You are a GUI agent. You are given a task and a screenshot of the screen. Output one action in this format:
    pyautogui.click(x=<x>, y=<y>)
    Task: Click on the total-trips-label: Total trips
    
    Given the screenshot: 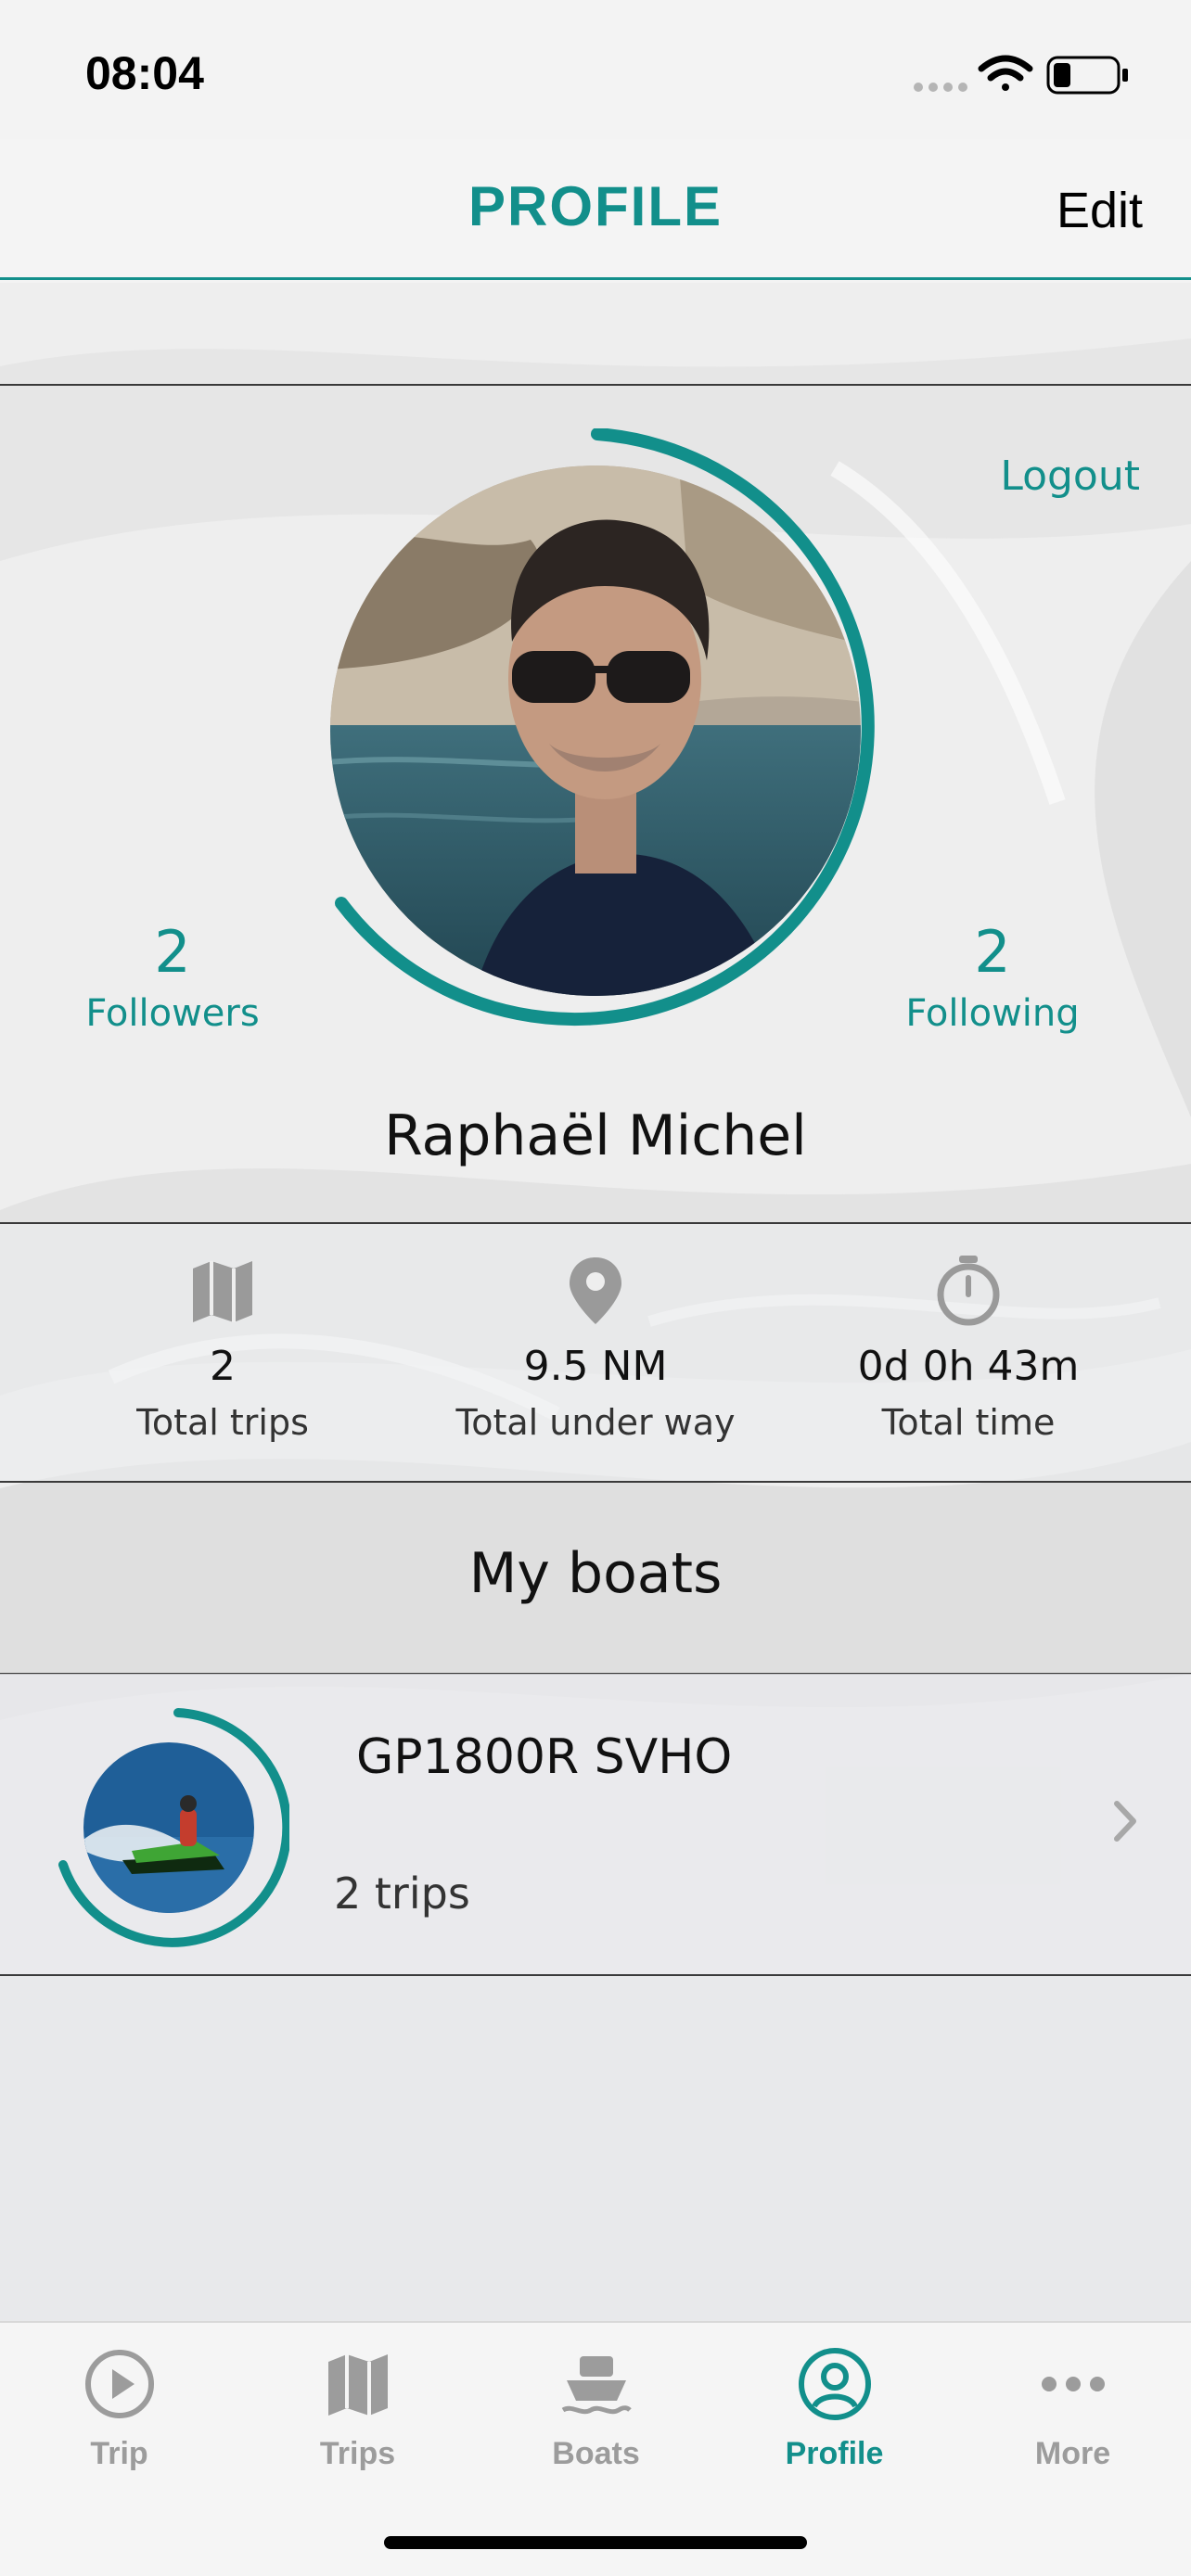 What is the action you would take?
    pyautogui.click(x=222, y=1423)
    